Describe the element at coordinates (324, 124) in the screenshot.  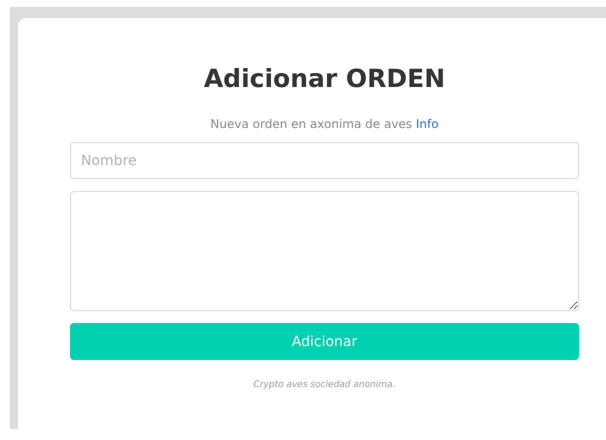
I see `form-subtitle: Nueva orden en axonima de aves Info` at that location.